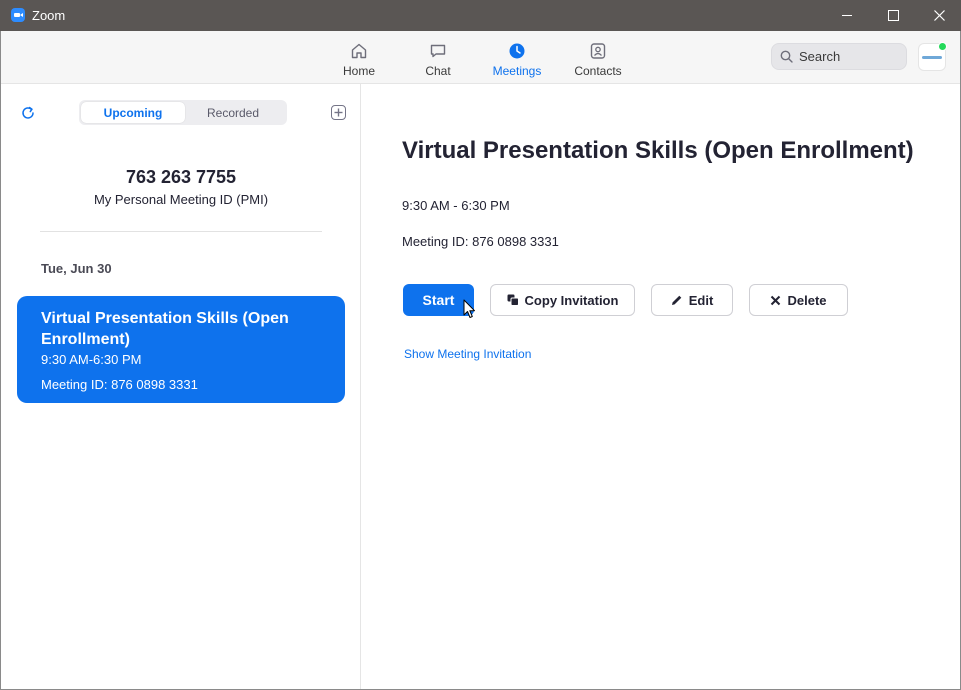 The image size is (961, 690). I want to click on avatar, so click(932, 56).